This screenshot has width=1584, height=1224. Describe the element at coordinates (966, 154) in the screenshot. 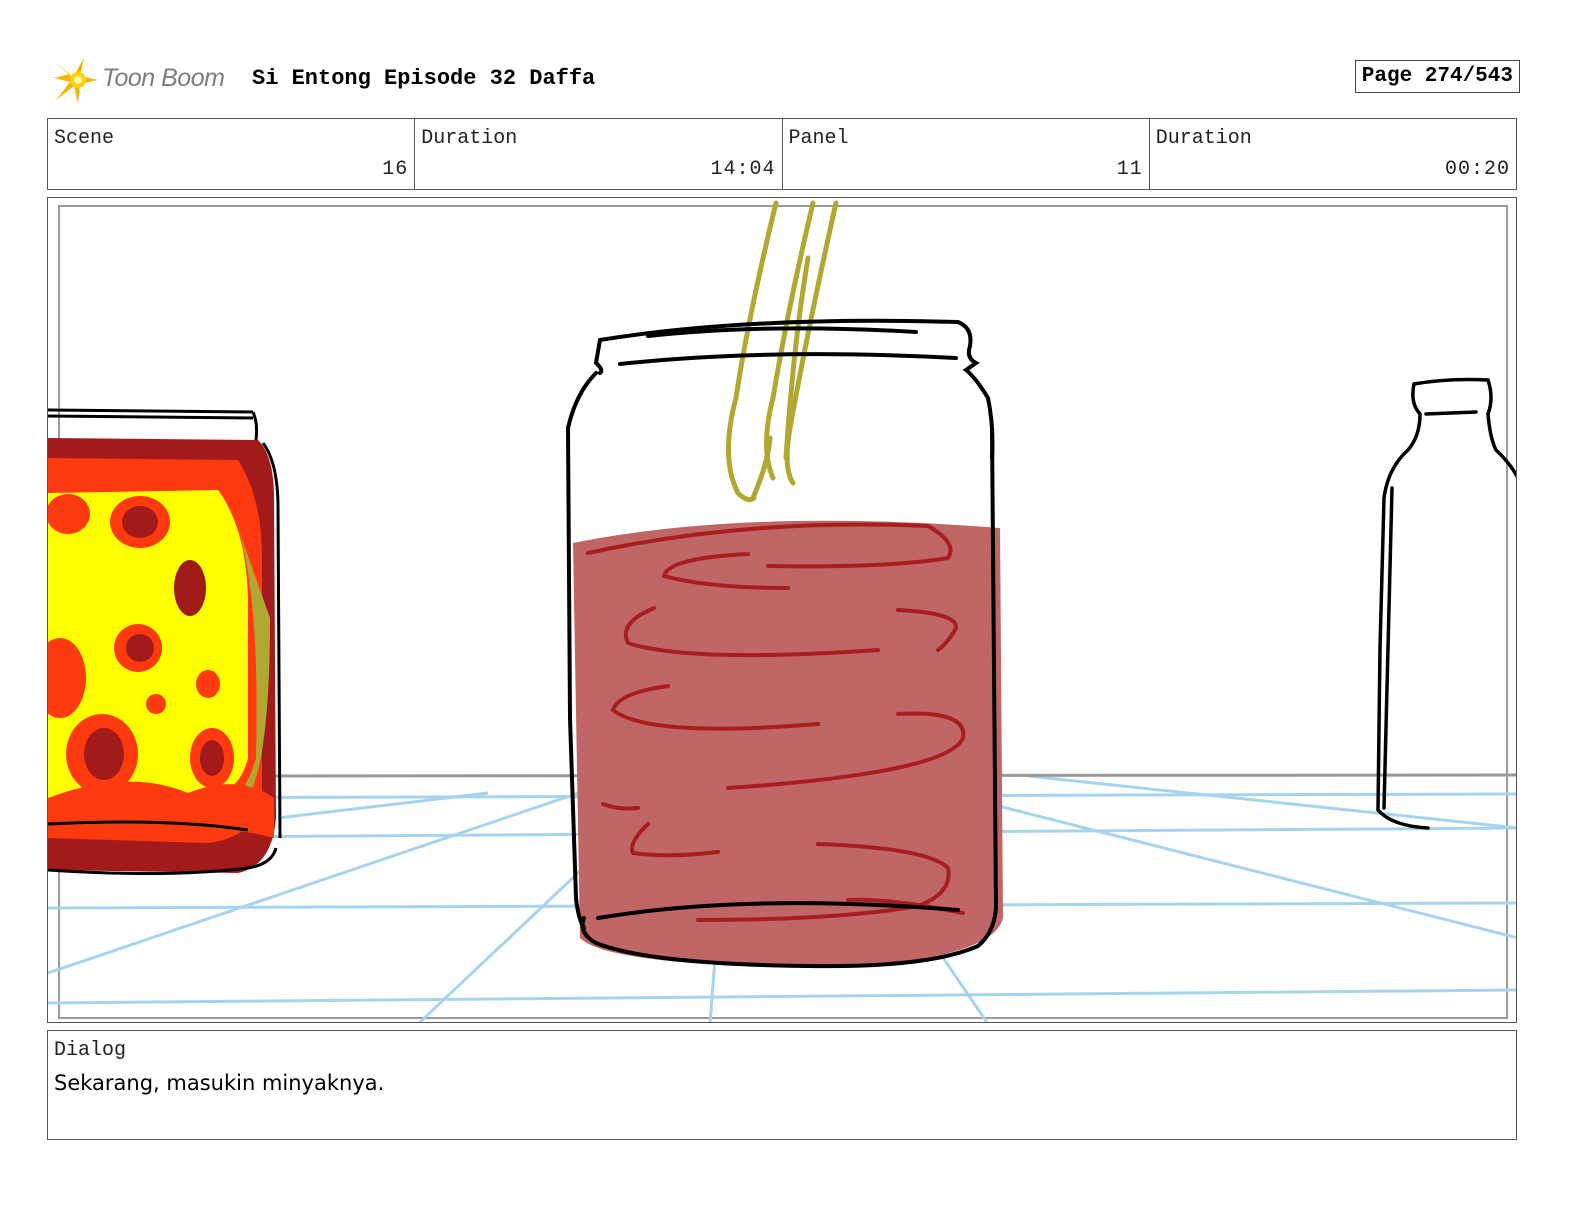

I see `panel-cell: Panel 11` at that location.